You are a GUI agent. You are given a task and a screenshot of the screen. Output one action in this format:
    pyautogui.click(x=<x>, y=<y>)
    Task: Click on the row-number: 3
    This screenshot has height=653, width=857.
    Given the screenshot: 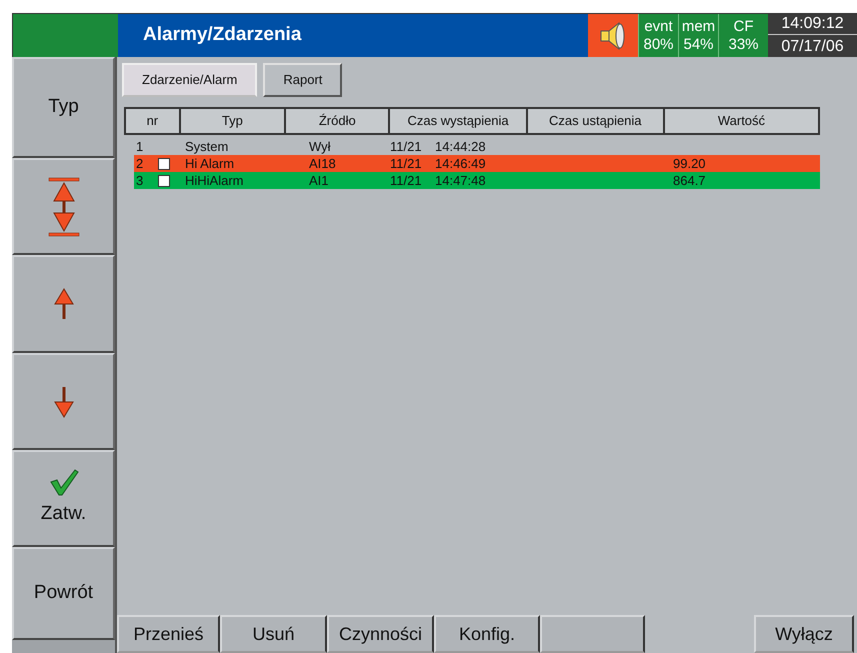 What is the action you would take?
    pyautogui.click(x=139, y=180)
    